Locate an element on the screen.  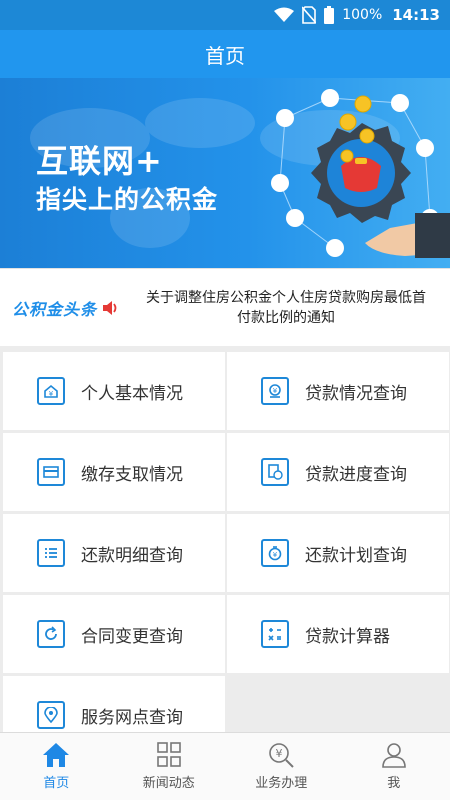
nav-home: 首页 is located at coordinates (56, 766).